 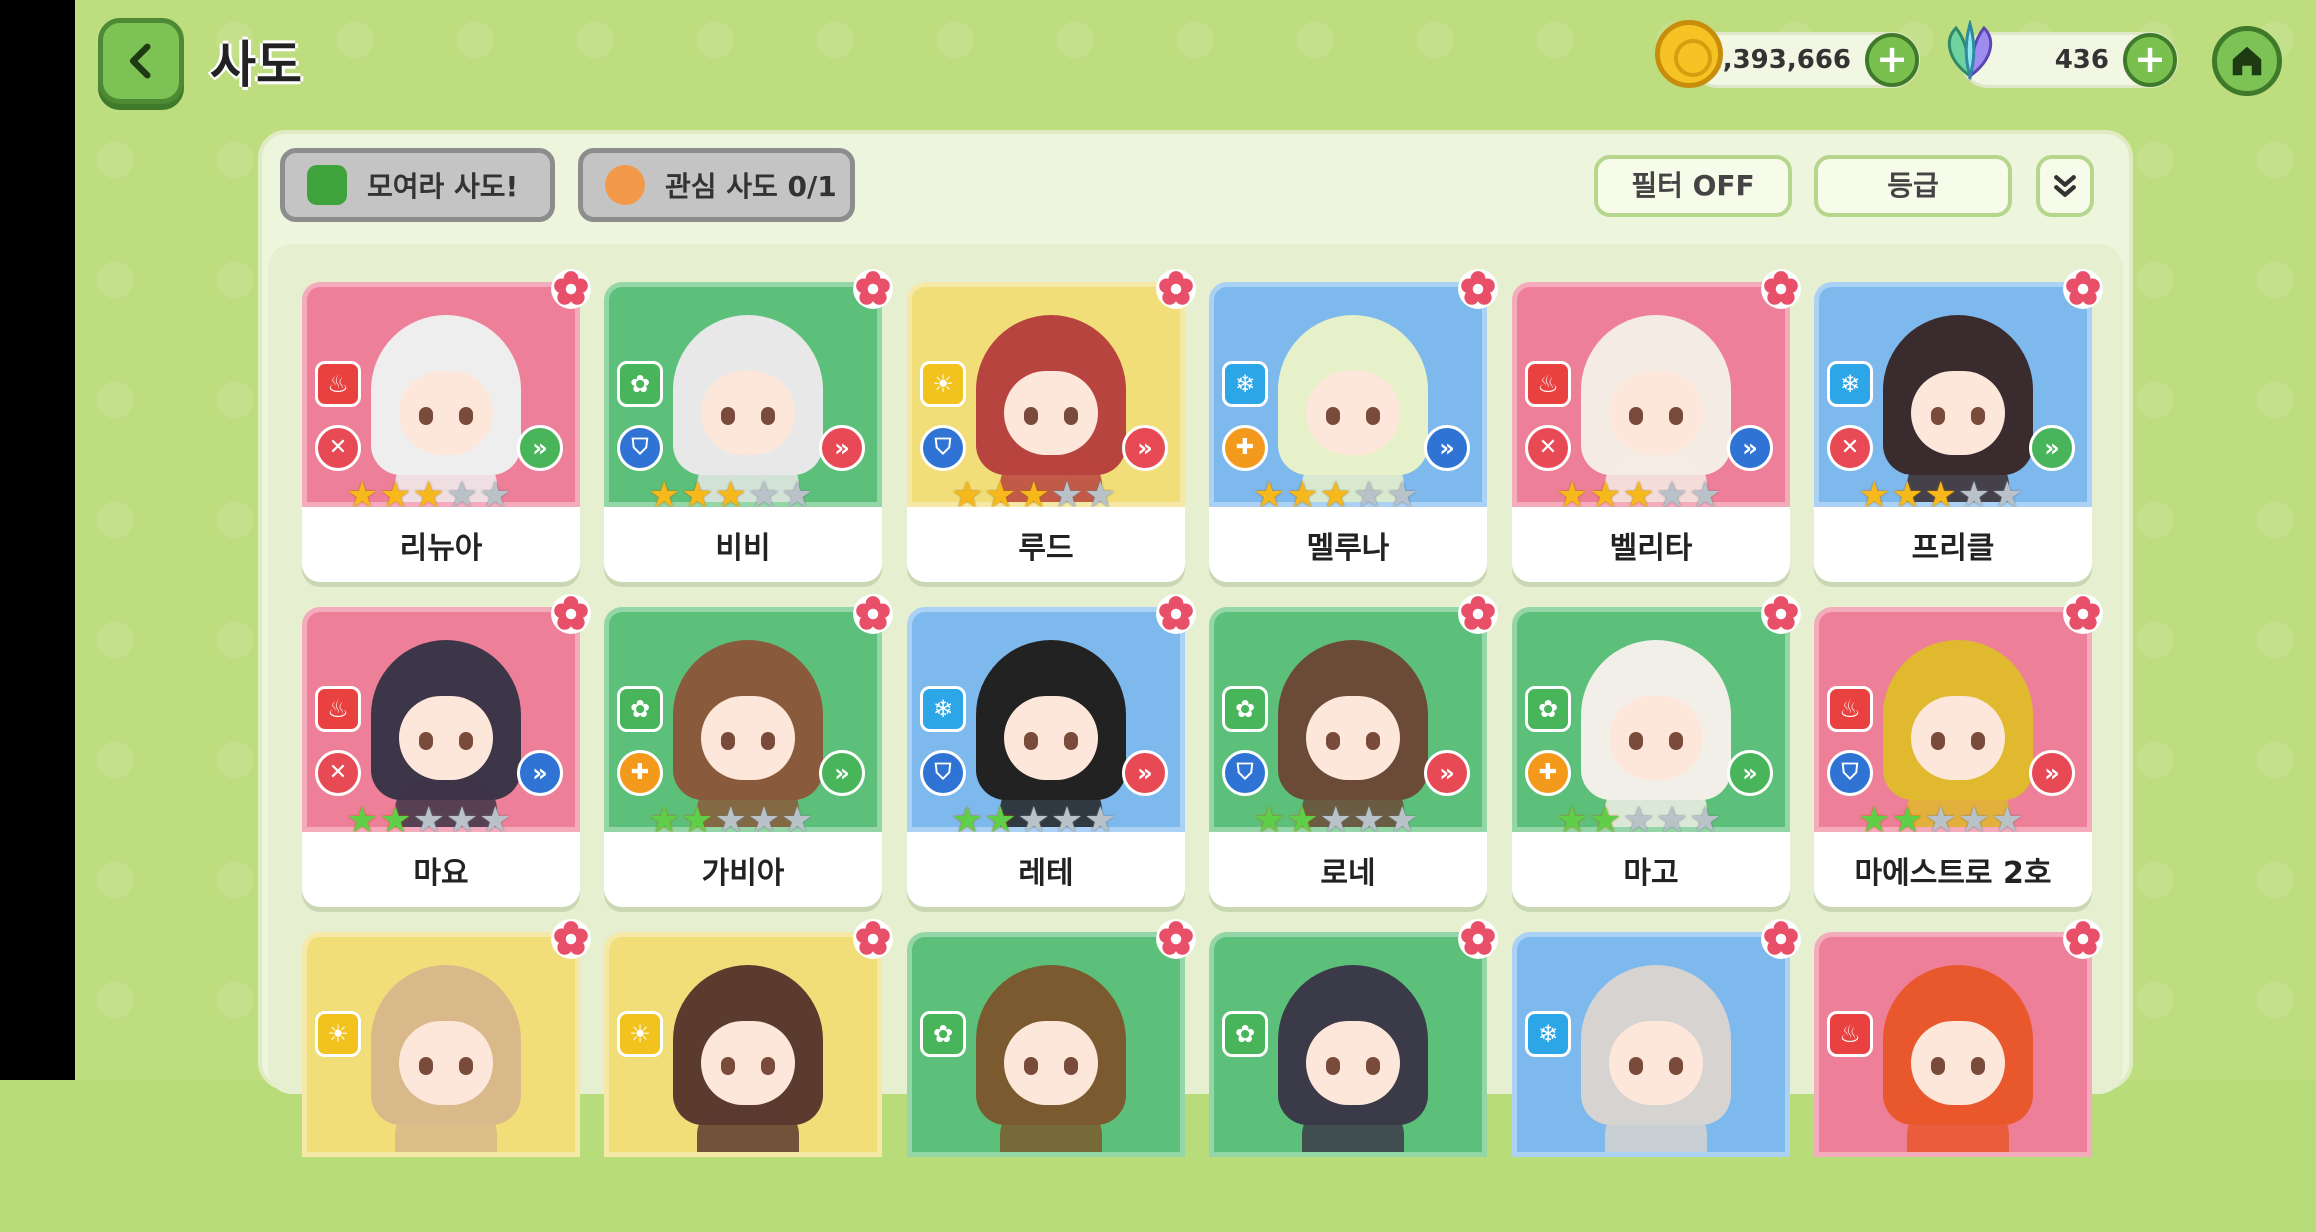 What do you see at coordinates (1693, 186) in the screenshot?
I see `filter-toggle: 필터 OFF` at bounding box center [1693, 186].